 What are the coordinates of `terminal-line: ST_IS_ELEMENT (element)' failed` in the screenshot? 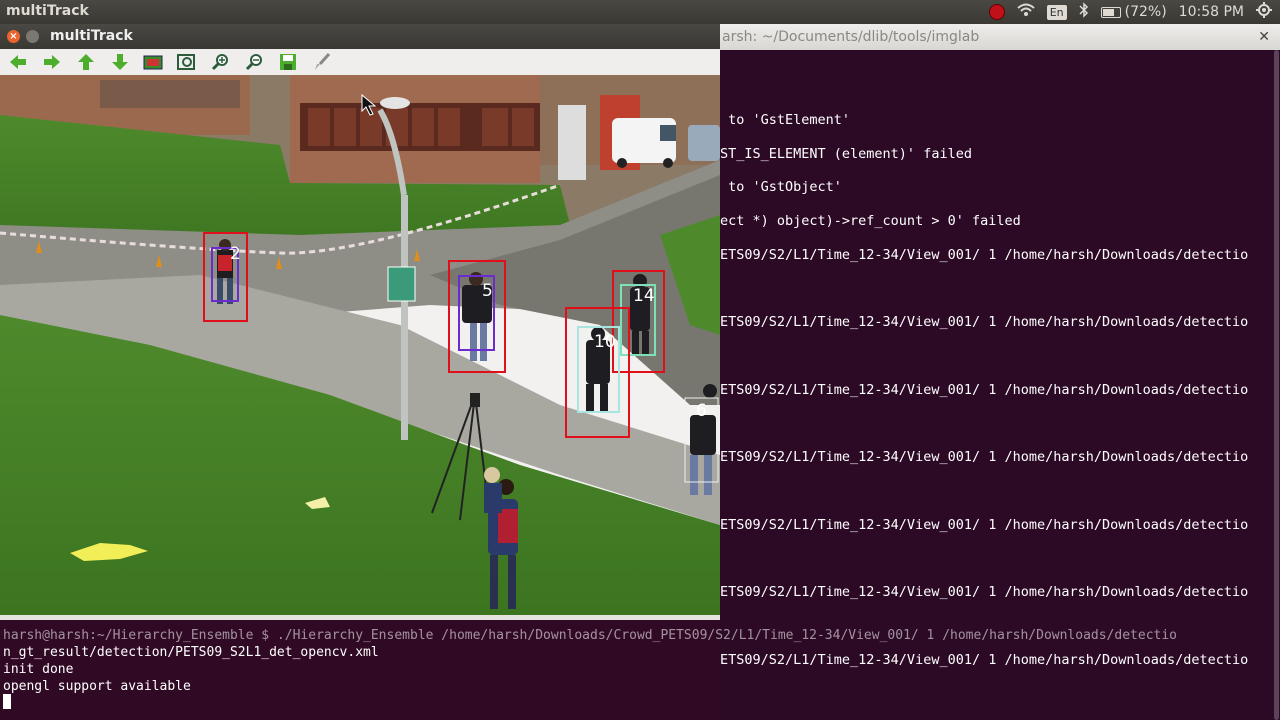 It's located at (846, 154).